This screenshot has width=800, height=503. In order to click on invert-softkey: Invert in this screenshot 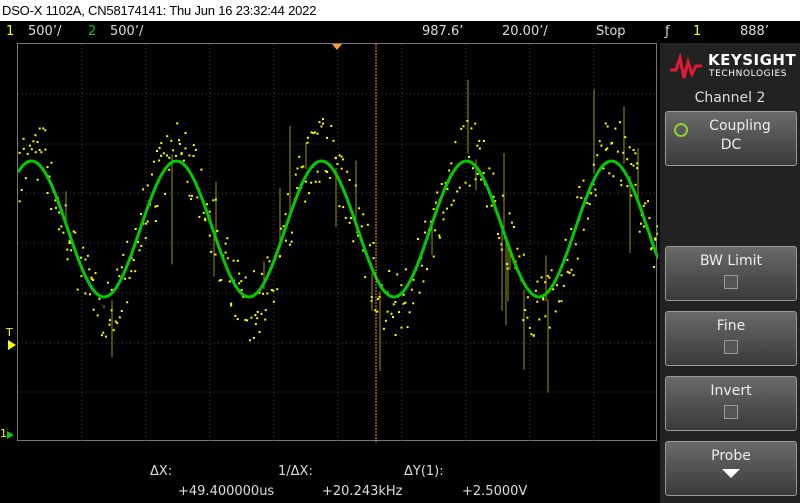, I will do `click(731, 403)`.